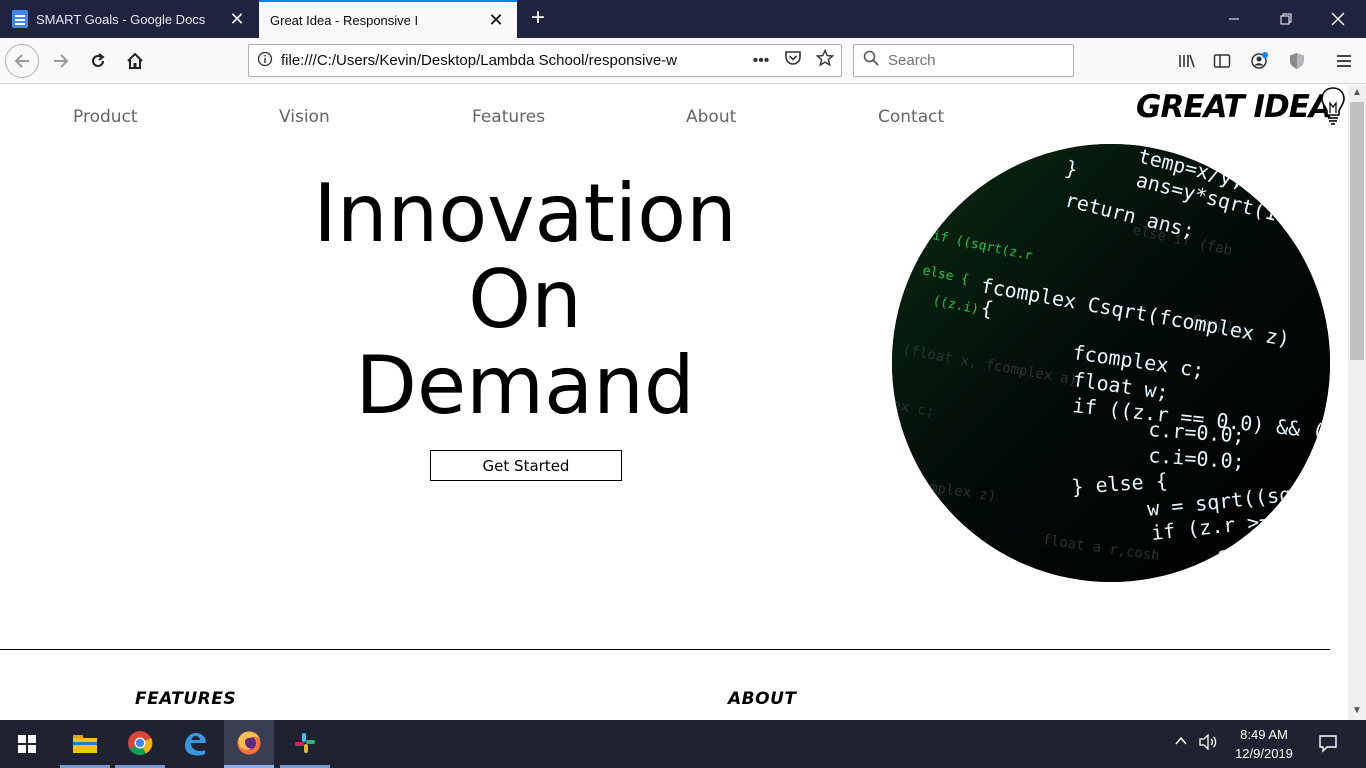 Image resolution: width=1366 pixels, height=768 pixels. What do you see at coordinates (762, 699) in the screenshot?
I see `about-heading: ABOUT` at bounding box center [762, 699].